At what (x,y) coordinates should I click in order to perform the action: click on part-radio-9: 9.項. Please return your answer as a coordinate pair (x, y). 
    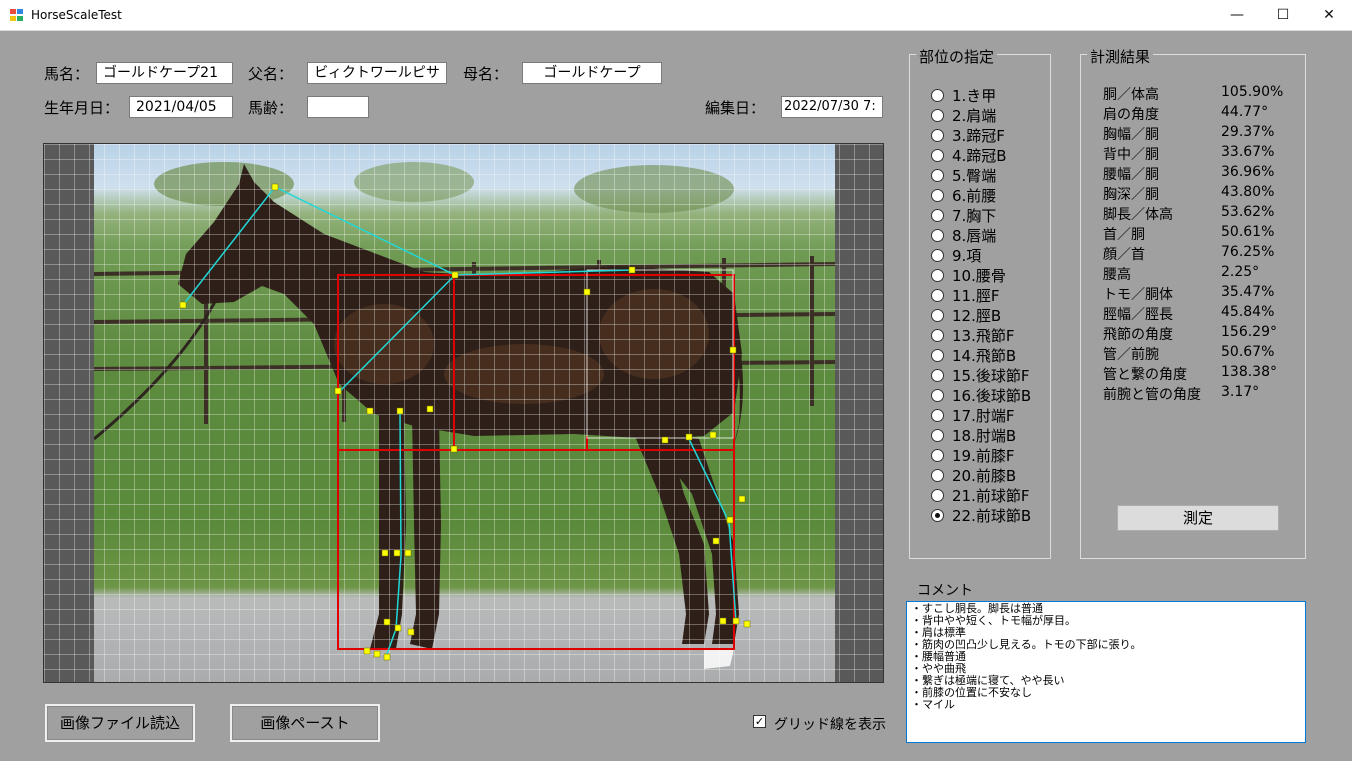
    Looking at the image, I should click on (956, 255).